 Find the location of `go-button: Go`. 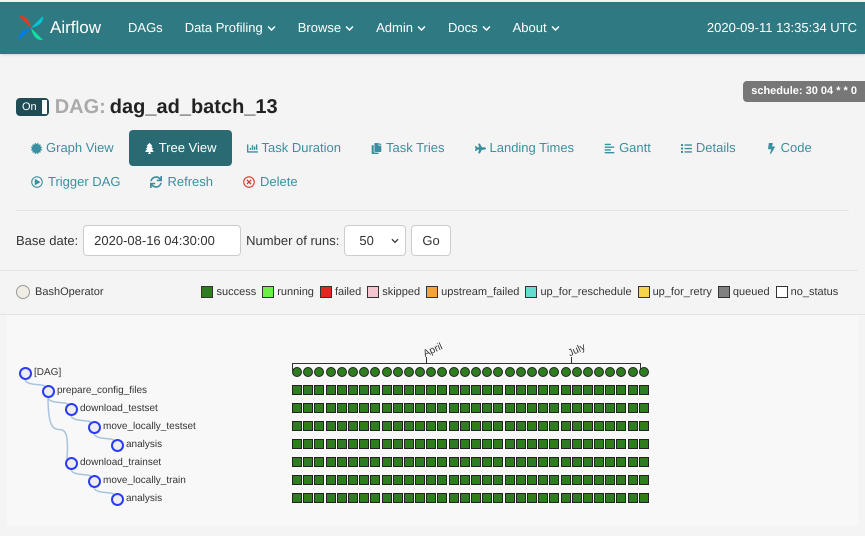

go-button: Go is located at coordinates (431, 240).